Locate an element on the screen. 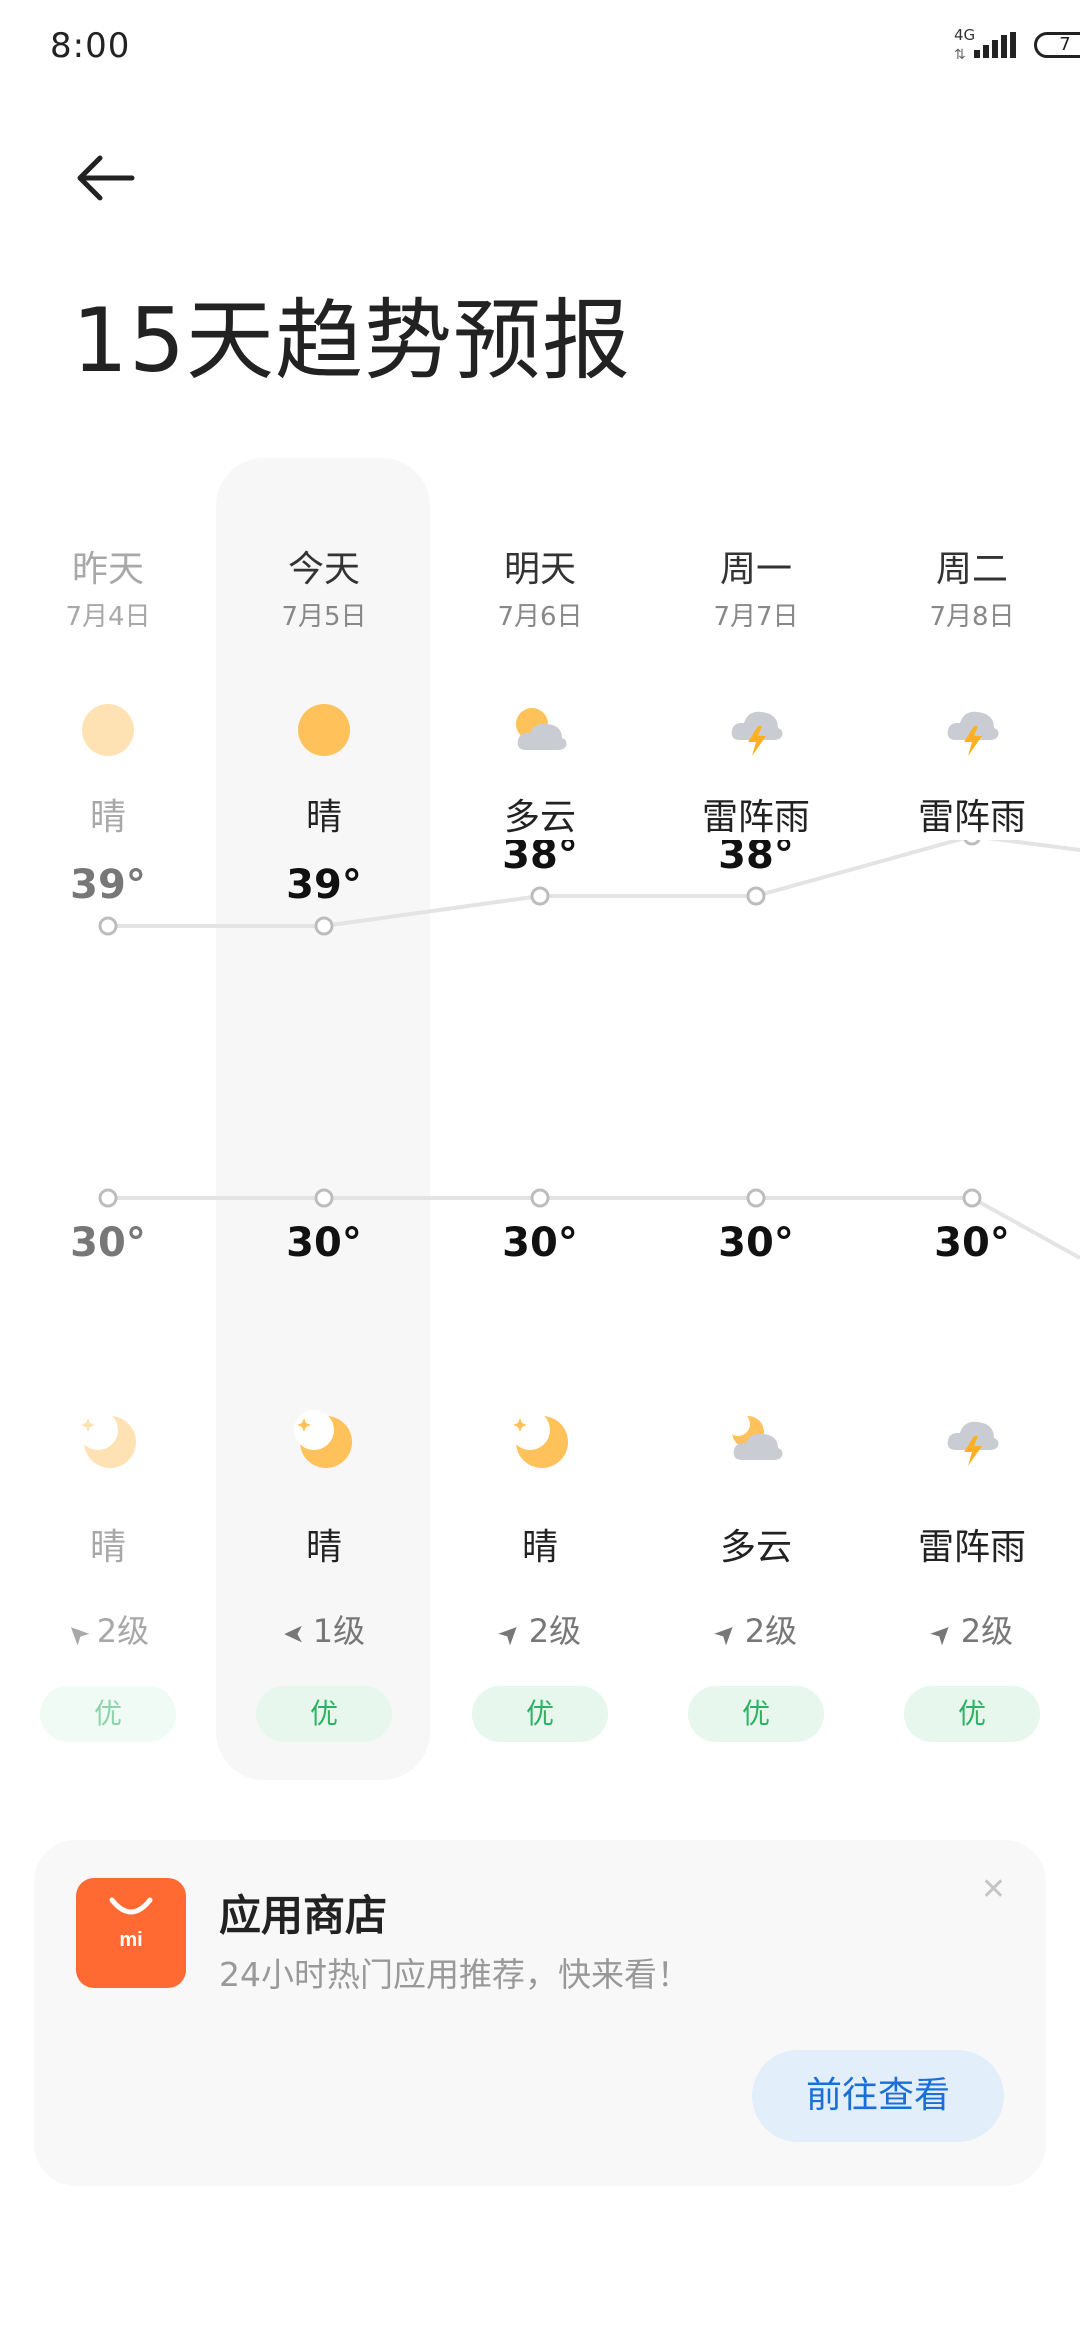  high-temp-line is located at coordinates (594, 884).